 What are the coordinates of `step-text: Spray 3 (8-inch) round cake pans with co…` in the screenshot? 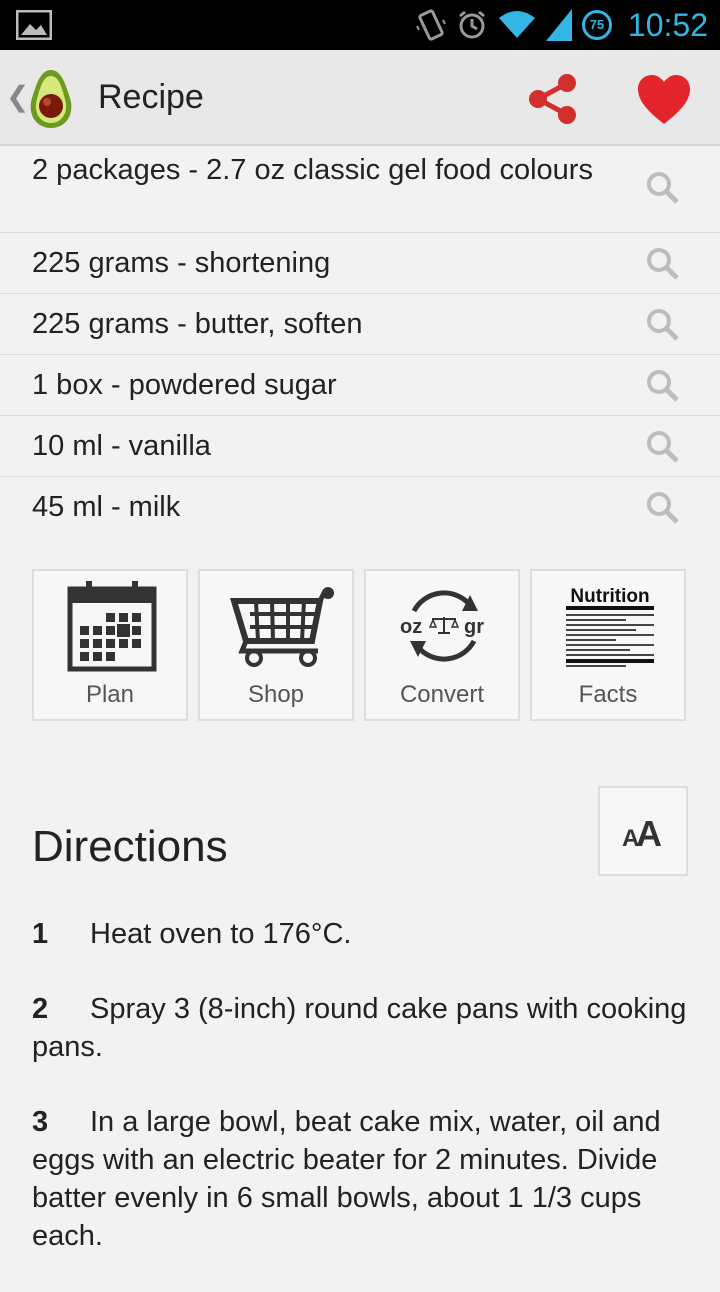 It's located at (359, 1028).